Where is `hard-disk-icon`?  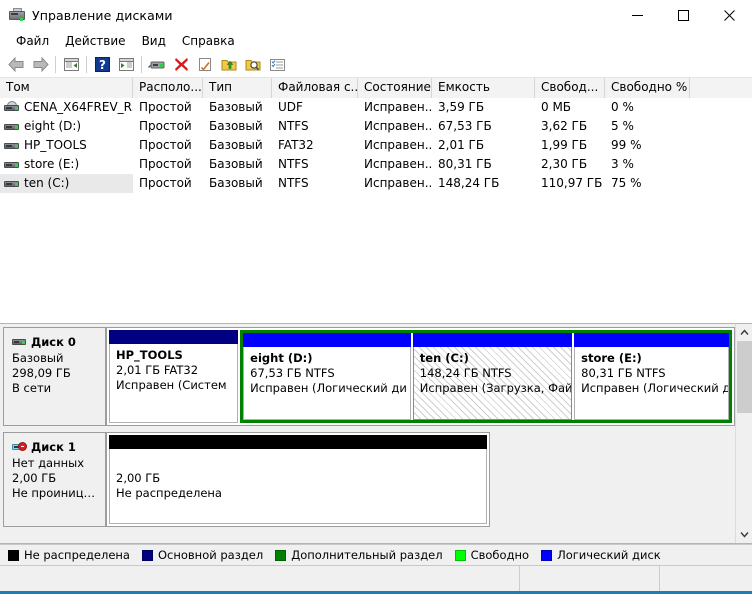
hard-disk-icon is located at coordinates (12, 146).